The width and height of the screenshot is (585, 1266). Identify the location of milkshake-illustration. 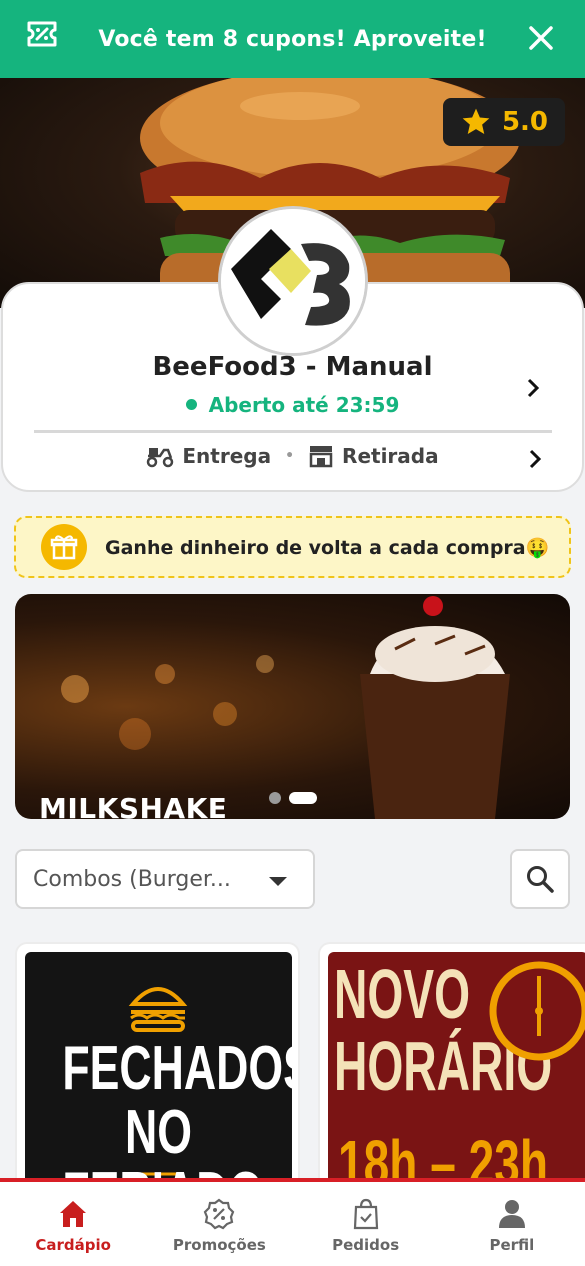
(285, 707).